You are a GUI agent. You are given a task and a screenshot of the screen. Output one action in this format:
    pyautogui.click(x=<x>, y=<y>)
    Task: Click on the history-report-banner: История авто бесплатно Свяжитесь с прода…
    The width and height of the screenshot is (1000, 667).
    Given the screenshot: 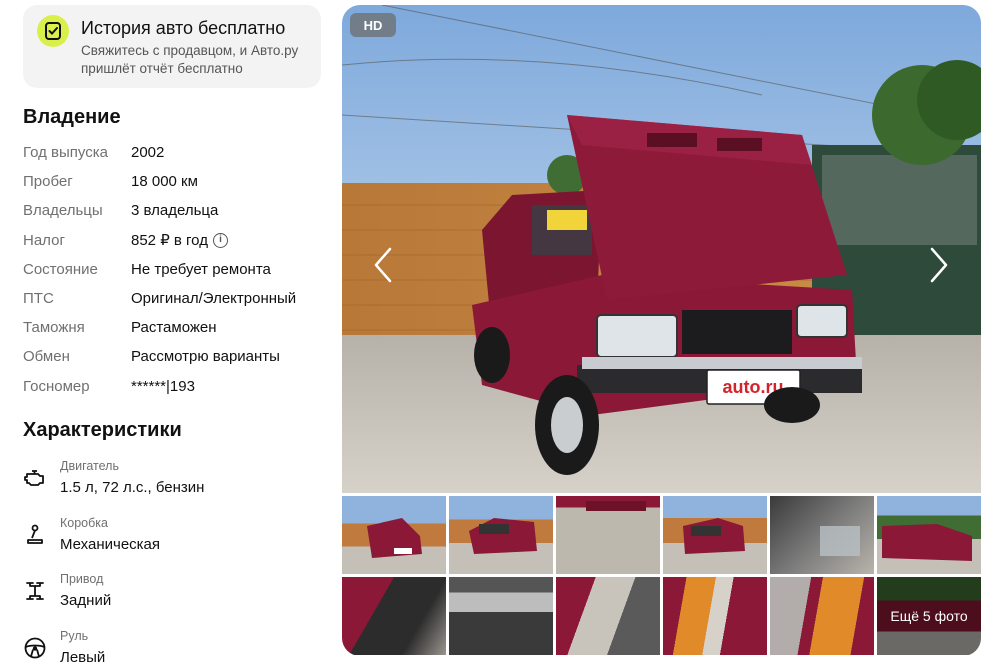 What is the action you would take?
    pyautogui.click(x=172, y=46)
    